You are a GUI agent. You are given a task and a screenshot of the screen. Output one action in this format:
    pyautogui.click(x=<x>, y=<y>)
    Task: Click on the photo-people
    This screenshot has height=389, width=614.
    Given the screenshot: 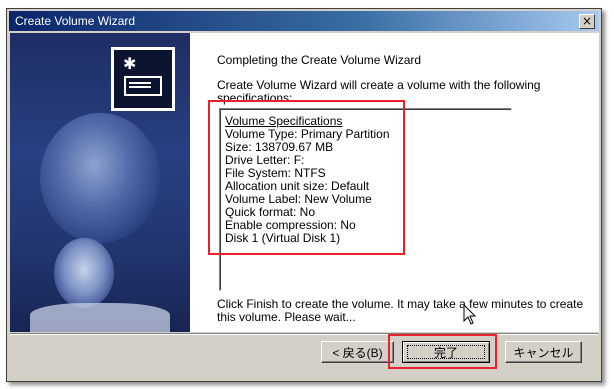 What is the action you would take?
    pyautogui.click(x=100, y=178)
    